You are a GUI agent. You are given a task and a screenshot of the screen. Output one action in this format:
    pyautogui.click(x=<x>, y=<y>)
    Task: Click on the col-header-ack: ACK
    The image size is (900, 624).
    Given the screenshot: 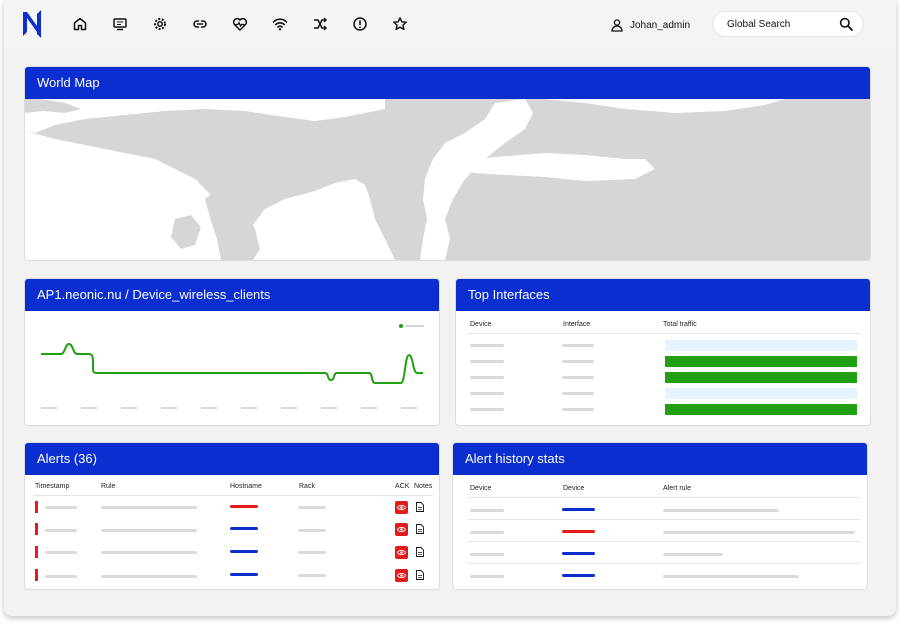 What is the action you would take?
    pyautogui.click(x=402, y=486)
    